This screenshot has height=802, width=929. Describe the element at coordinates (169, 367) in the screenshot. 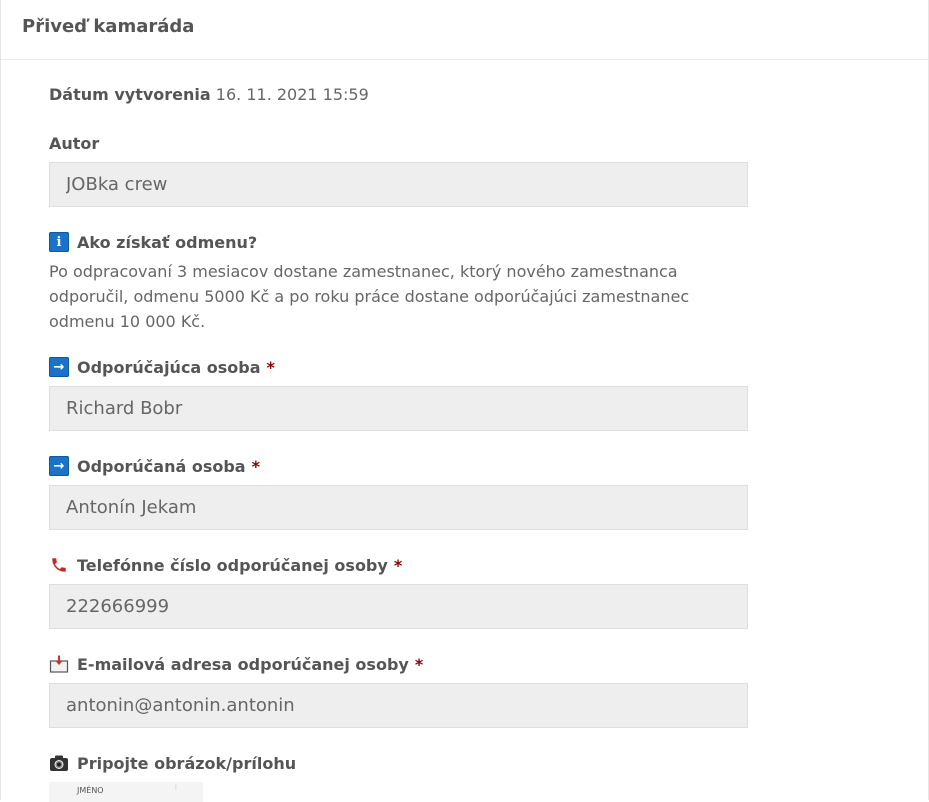

I see `referrer-label-text: Odporúčajúca osoba` at that location.